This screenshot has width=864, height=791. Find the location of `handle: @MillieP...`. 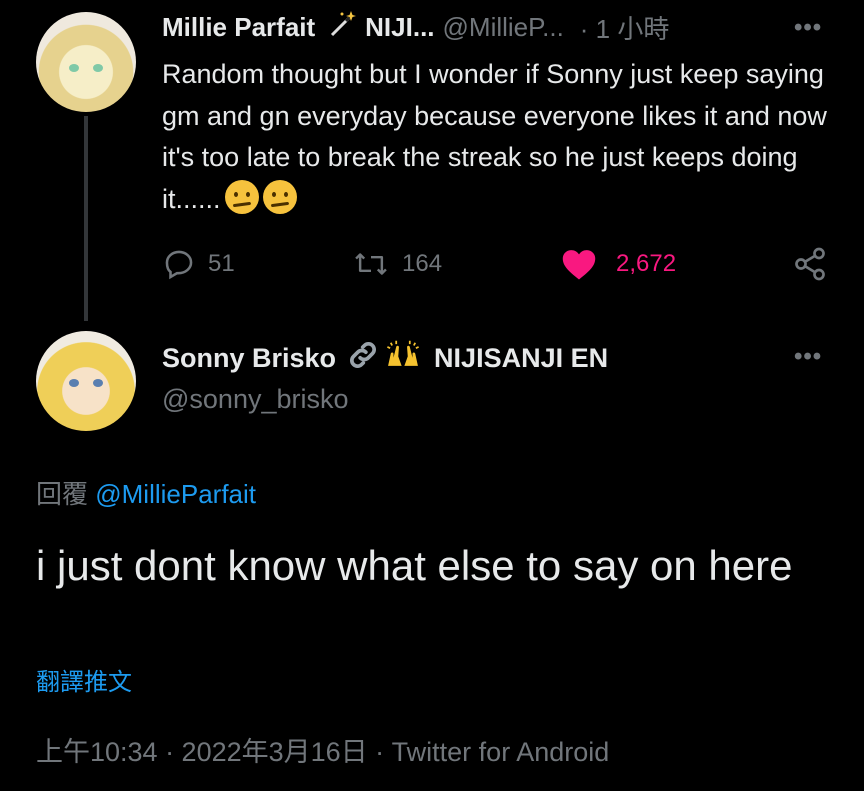

handle: @MillieP... is located at coordinates (503, 27).